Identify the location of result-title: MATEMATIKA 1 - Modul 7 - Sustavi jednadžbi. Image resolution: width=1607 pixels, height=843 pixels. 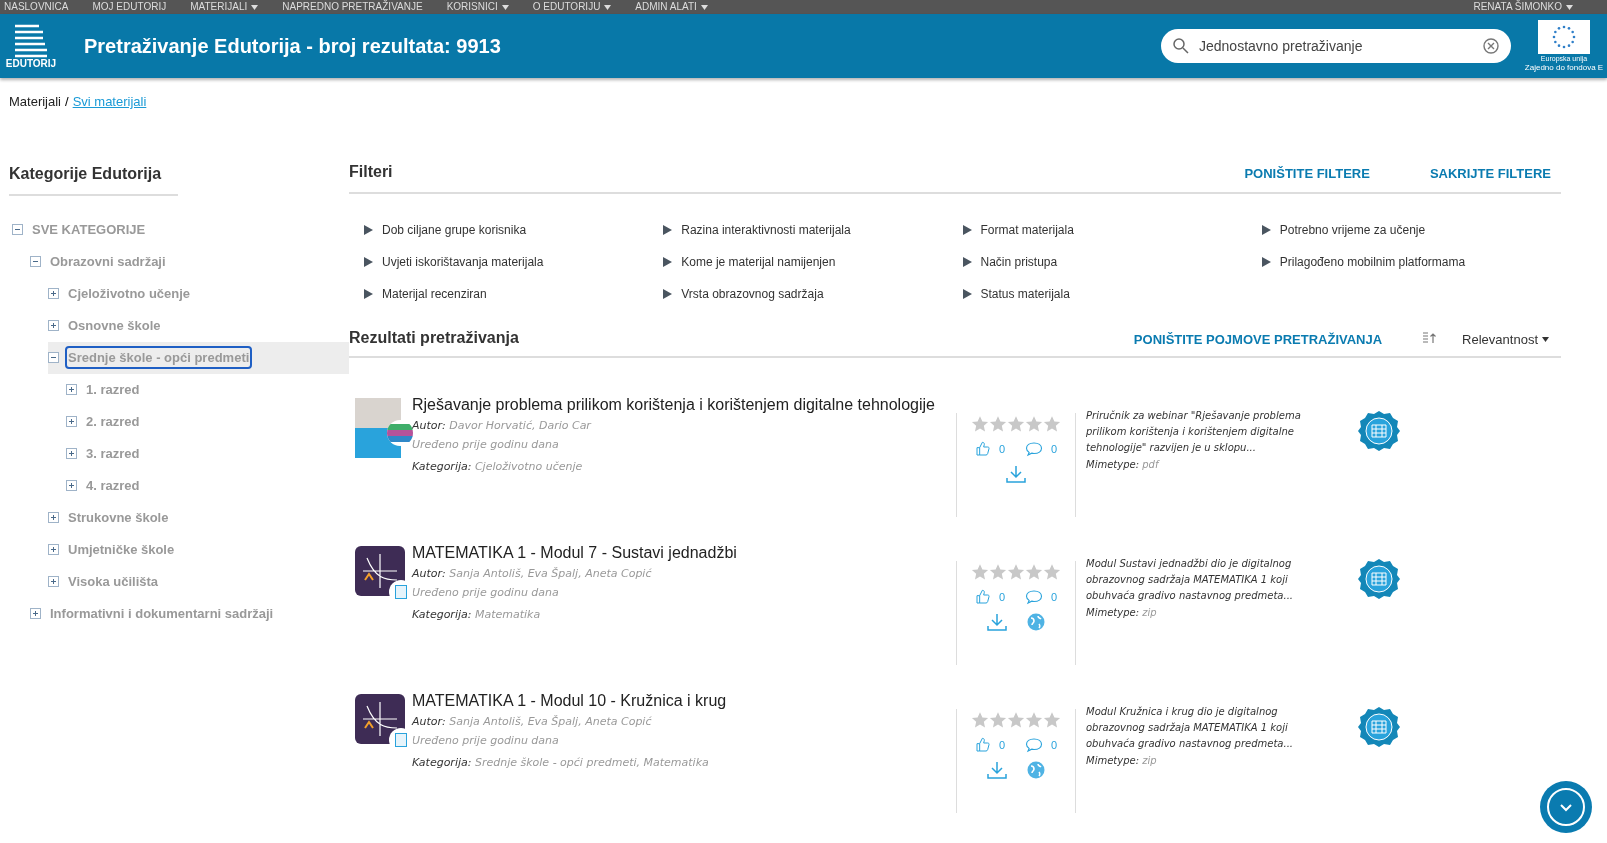
(682, 552).